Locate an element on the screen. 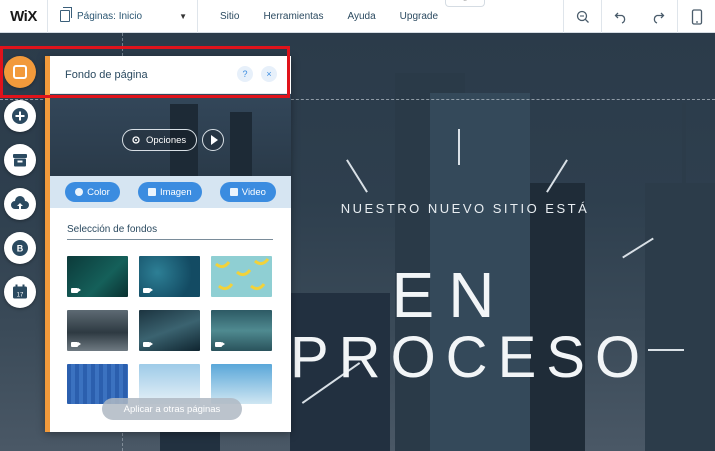  video-button-label: Video is located at coordinates (253, 192).